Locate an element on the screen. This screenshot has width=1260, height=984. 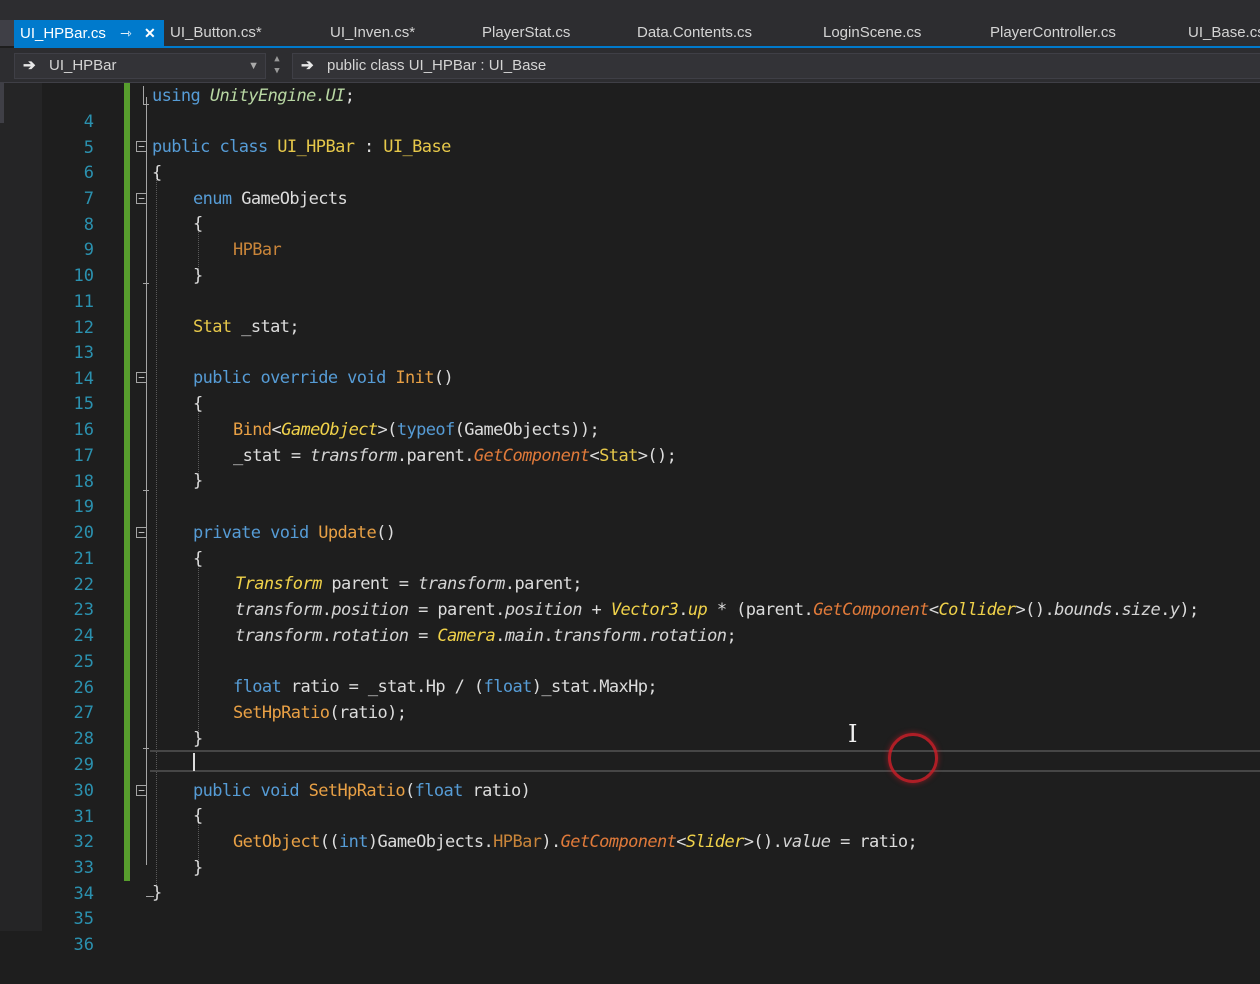
member-dropdown: ➔ public class UI_HPBar : UI_Base is located at coordinates (776, 66).